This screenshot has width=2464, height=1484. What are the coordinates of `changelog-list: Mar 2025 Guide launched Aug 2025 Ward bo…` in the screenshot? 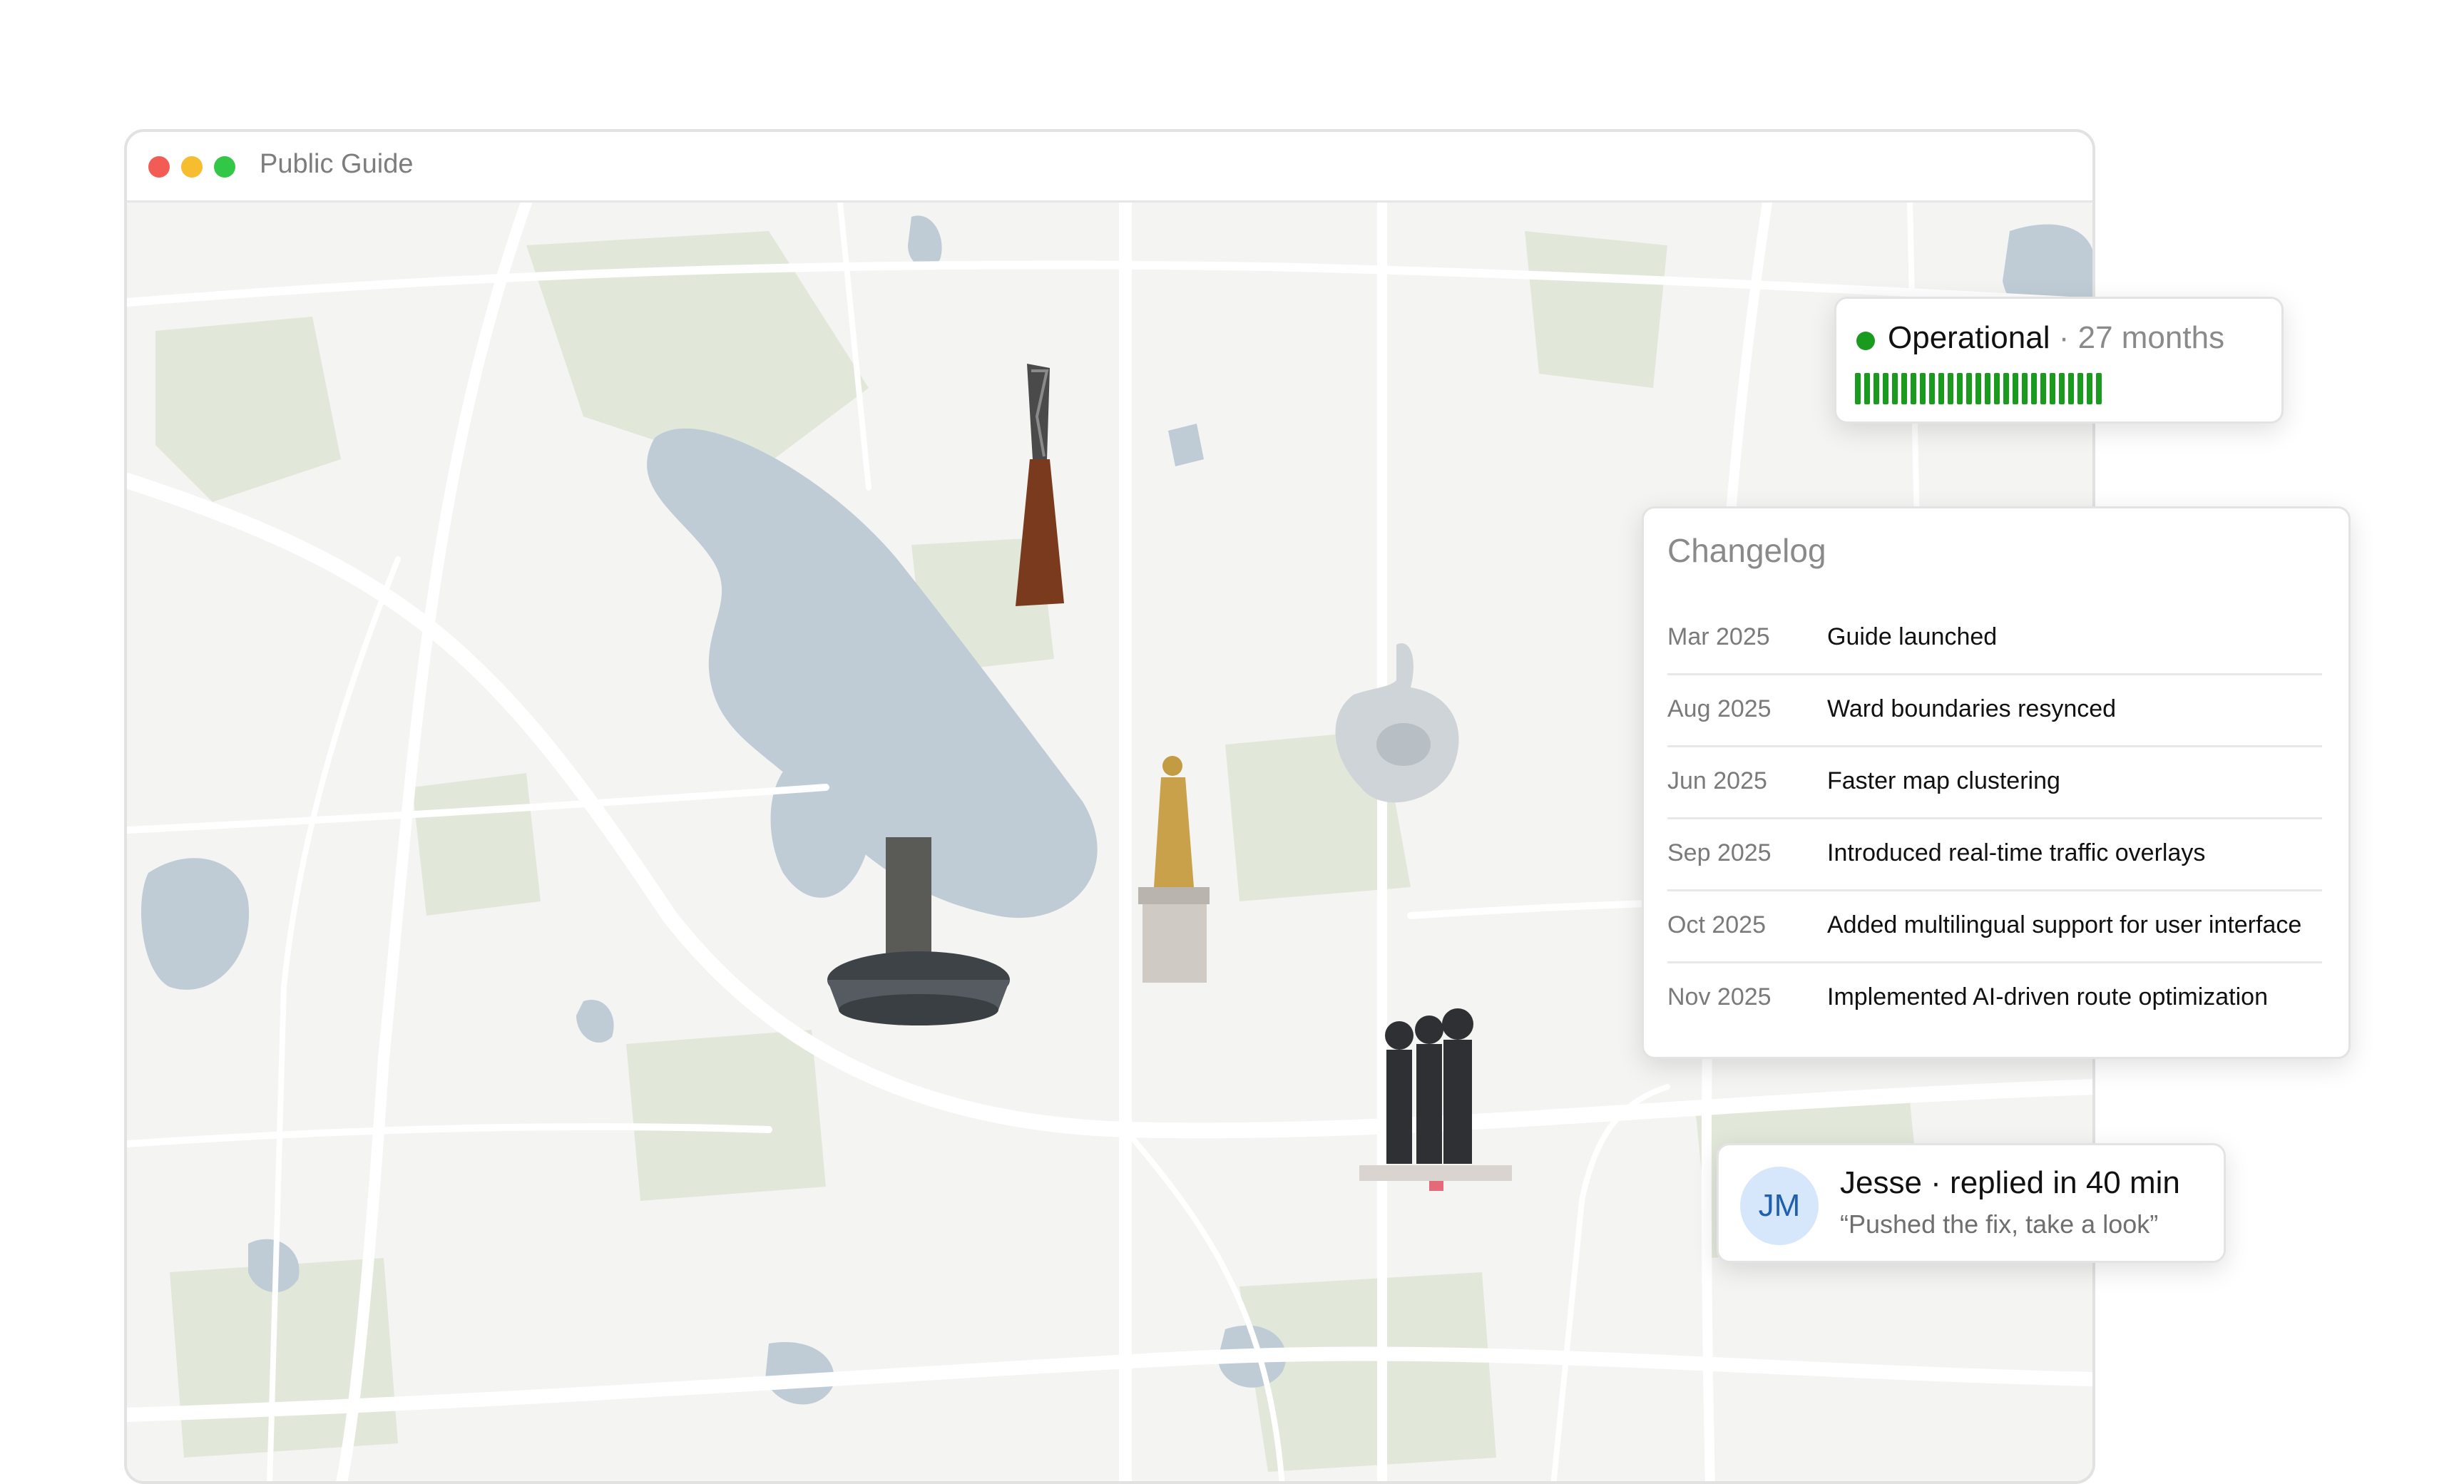 It's located at (1995, 818).